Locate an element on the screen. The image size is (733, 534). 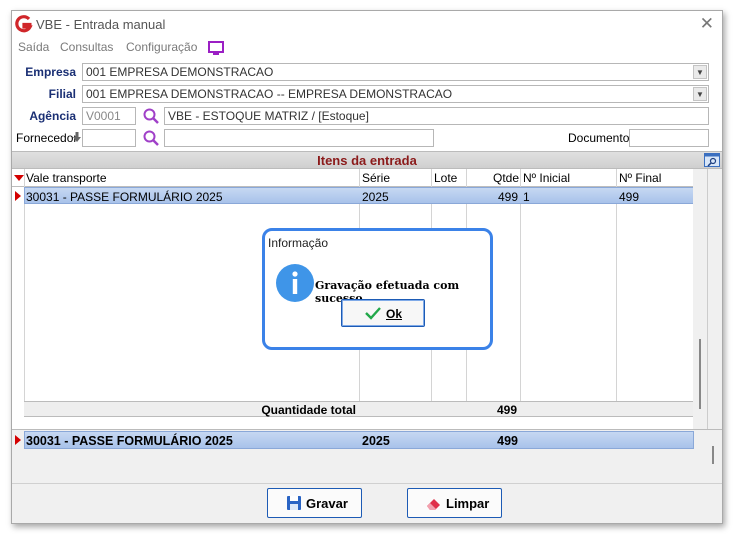
cell-qtde: 499 is located at coordinates (507, 197).